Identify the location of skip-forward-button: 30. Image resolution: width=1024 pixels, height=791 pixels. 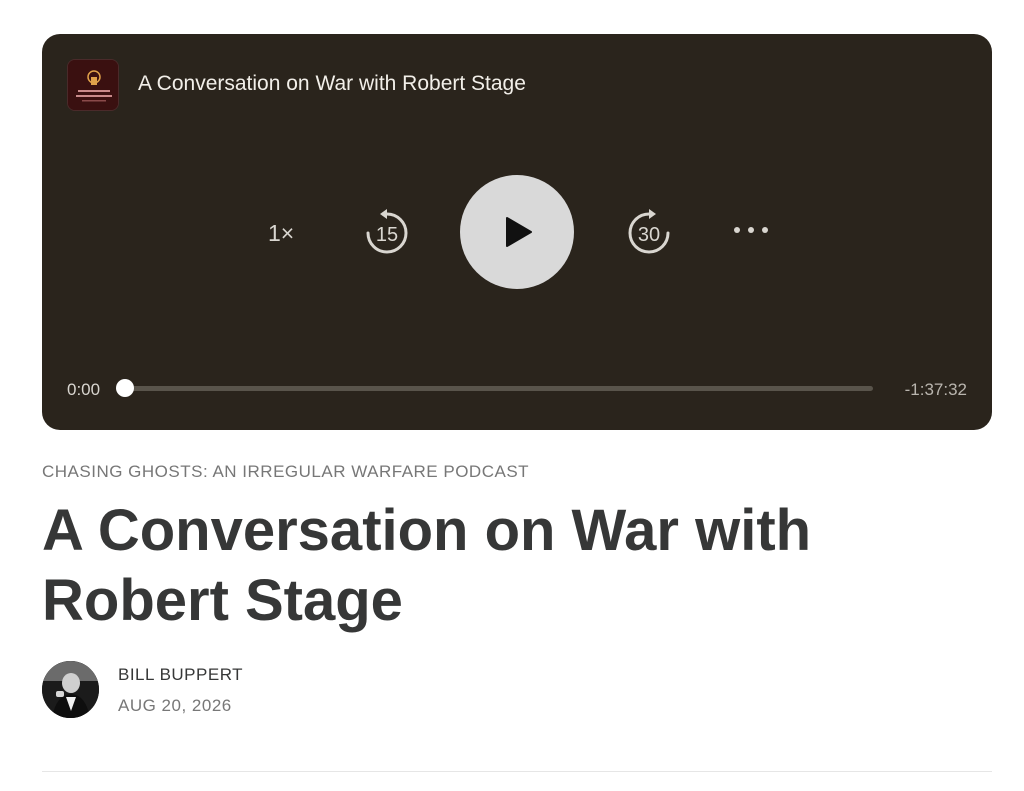
(649, 233).